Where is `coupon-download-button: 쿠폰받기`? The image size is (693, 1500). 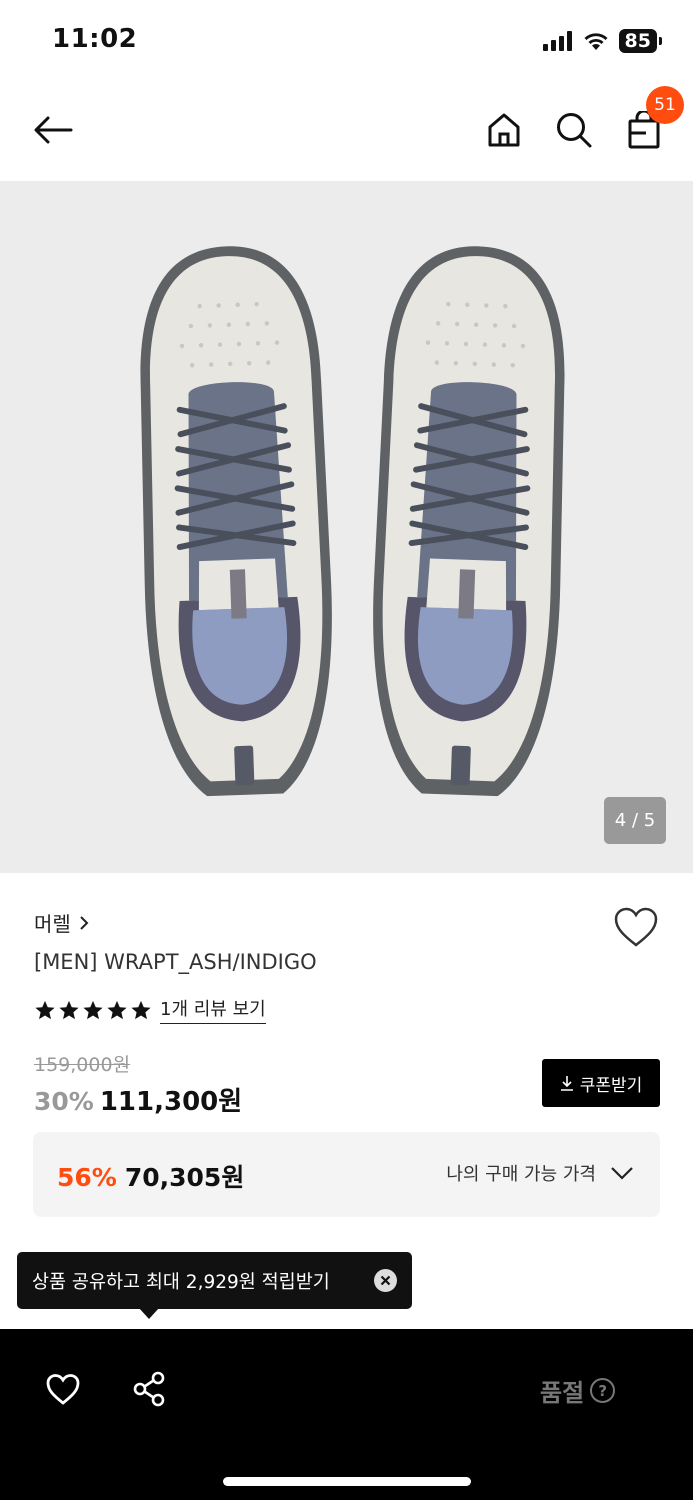 coupon-download-button: 쿠폰받기 is located at coordinates (601, 1083).